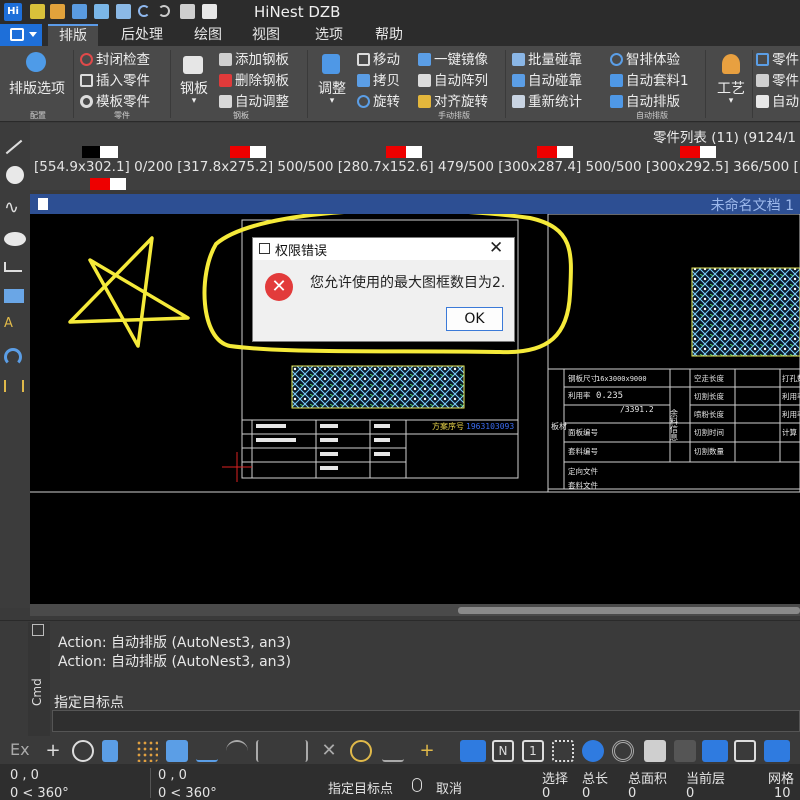 The width and height of the screenshot is (800, 800). I want to click on scrollbar-thumb, so click(629, 610).